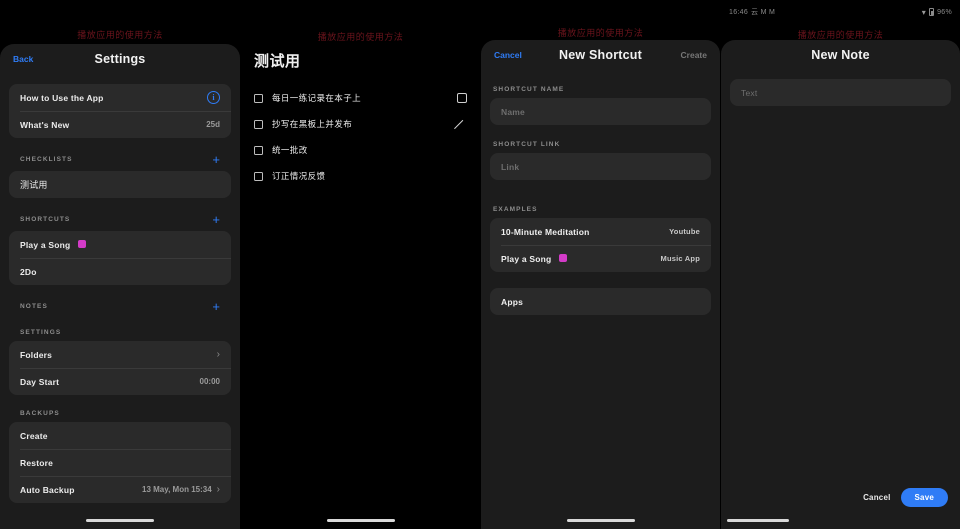 Image resolution: width=960 pixels, height=529 pixels. I want to click on row-whats-new: What's New 25d, so click(120, 124).